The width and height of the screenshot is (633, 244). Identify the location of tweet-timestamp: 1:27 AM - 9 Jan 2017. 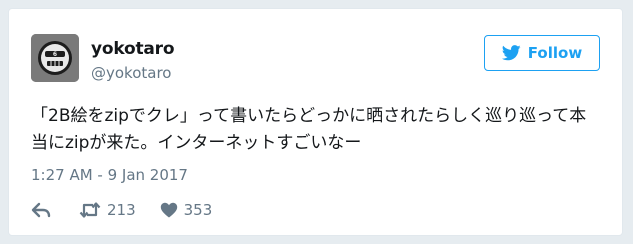
(109, 175).